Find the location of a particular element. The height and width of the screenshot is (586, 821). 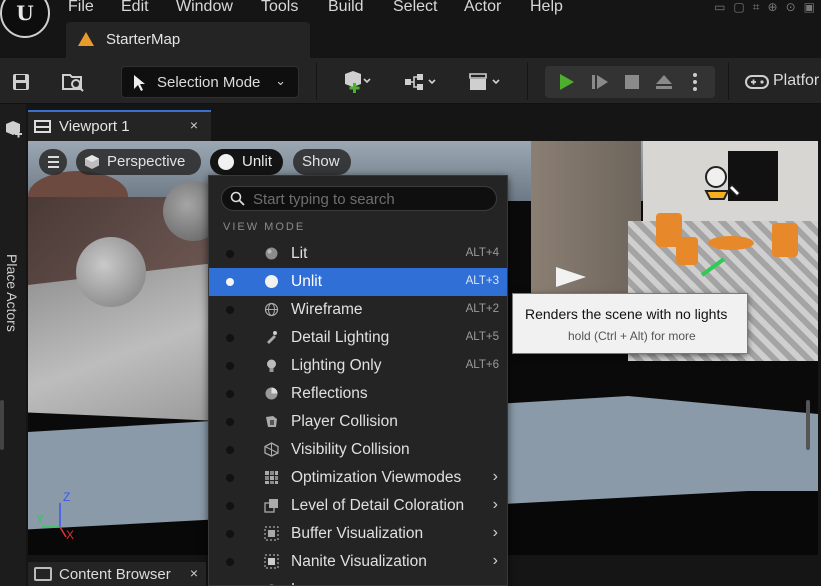

window-controls: ▭ ▢ ⌗ ⊕ ⊙ ▣ is located at coordinates (764, 7).